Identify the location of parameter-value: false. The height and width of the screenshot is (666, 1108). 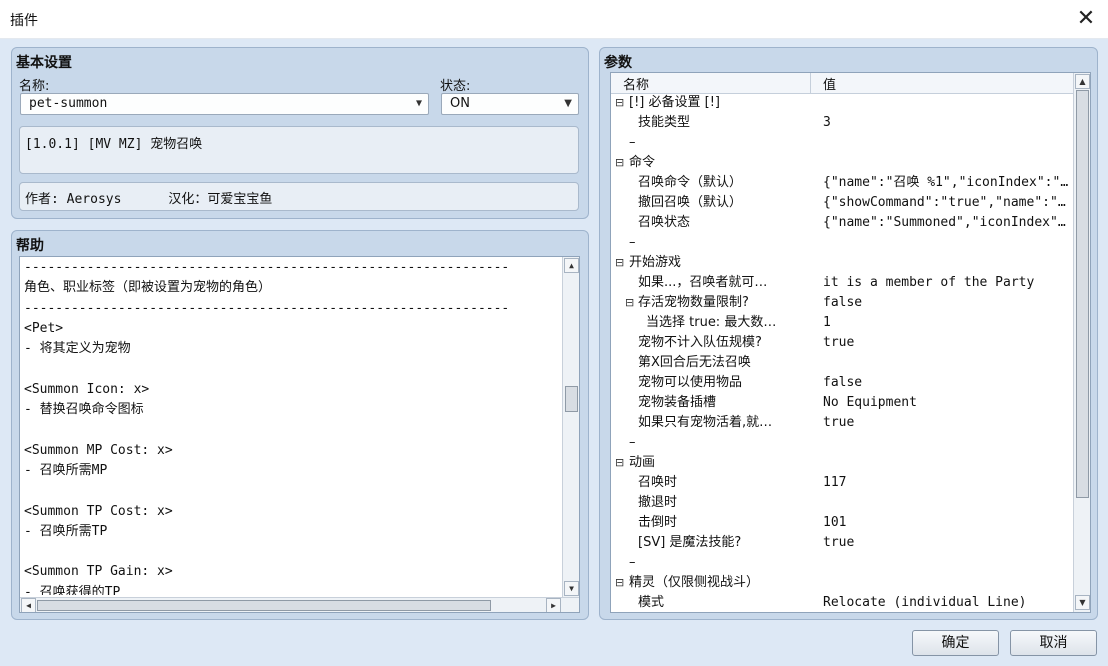
(843, 382).